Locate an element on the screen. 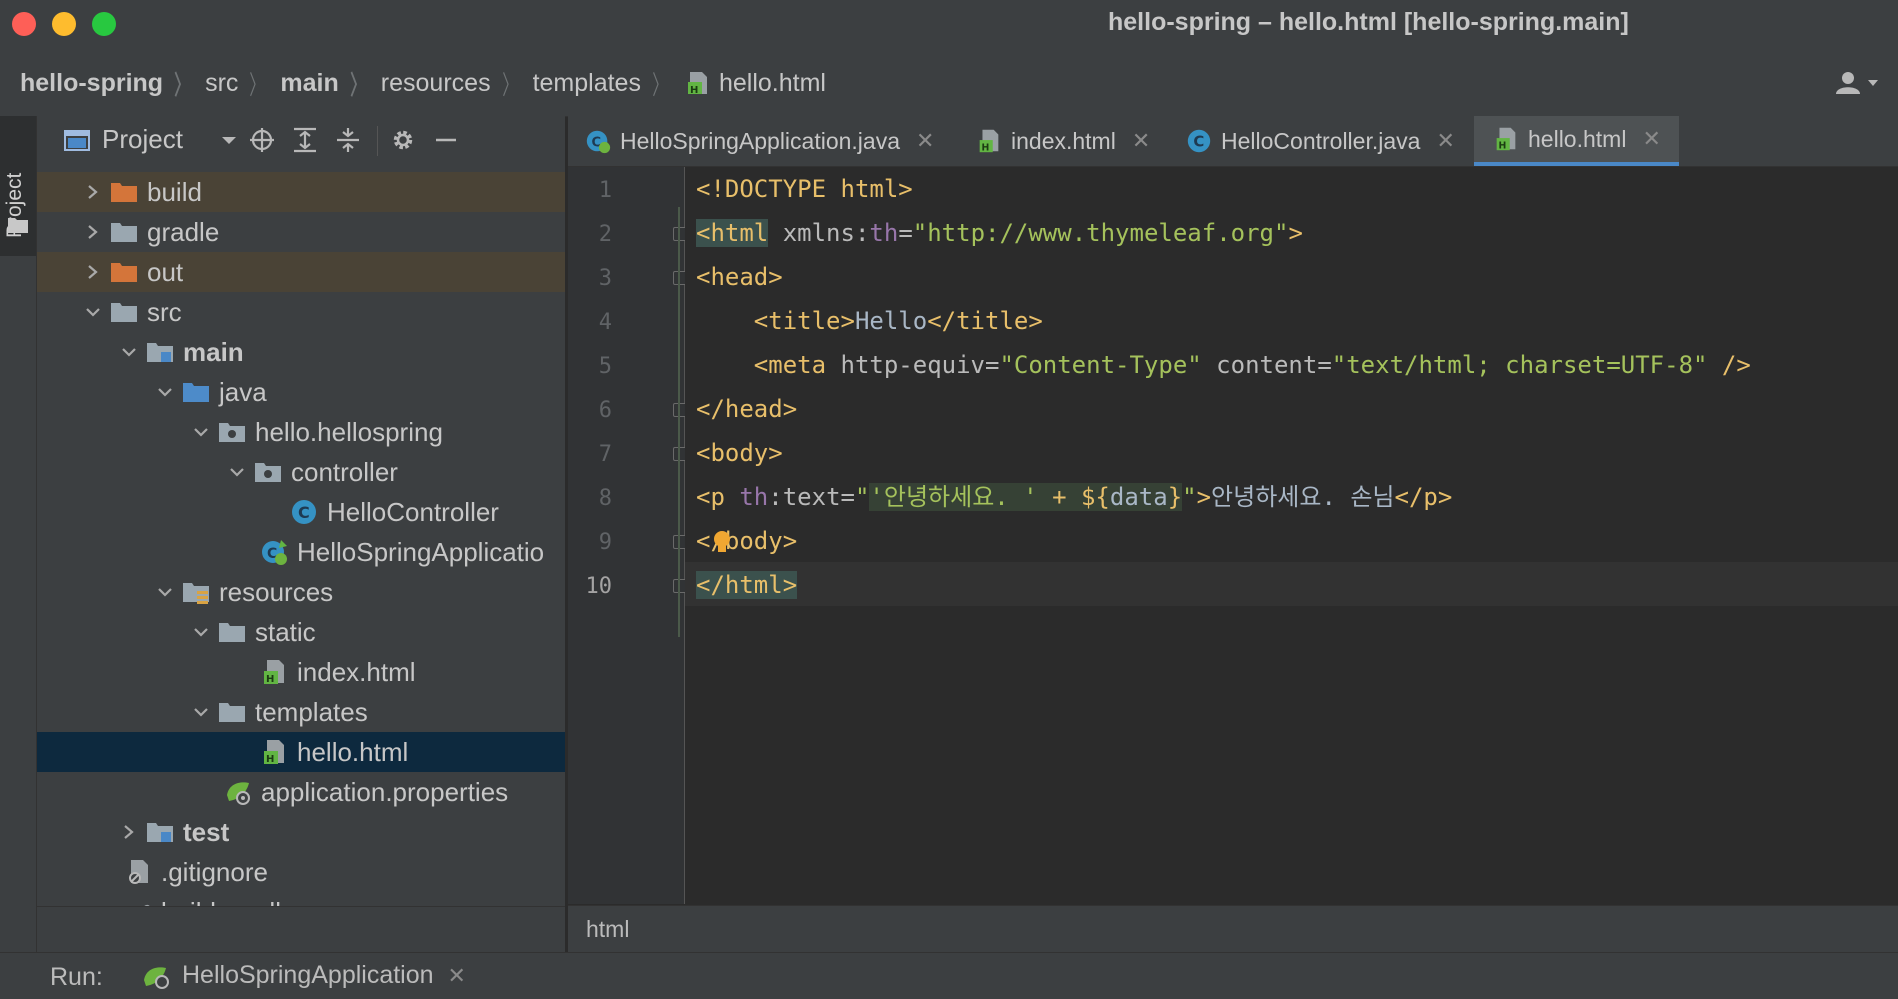  tree-item-hellospringapplication: C HelloSpringApplicatio is located at coordinates (301, 552).